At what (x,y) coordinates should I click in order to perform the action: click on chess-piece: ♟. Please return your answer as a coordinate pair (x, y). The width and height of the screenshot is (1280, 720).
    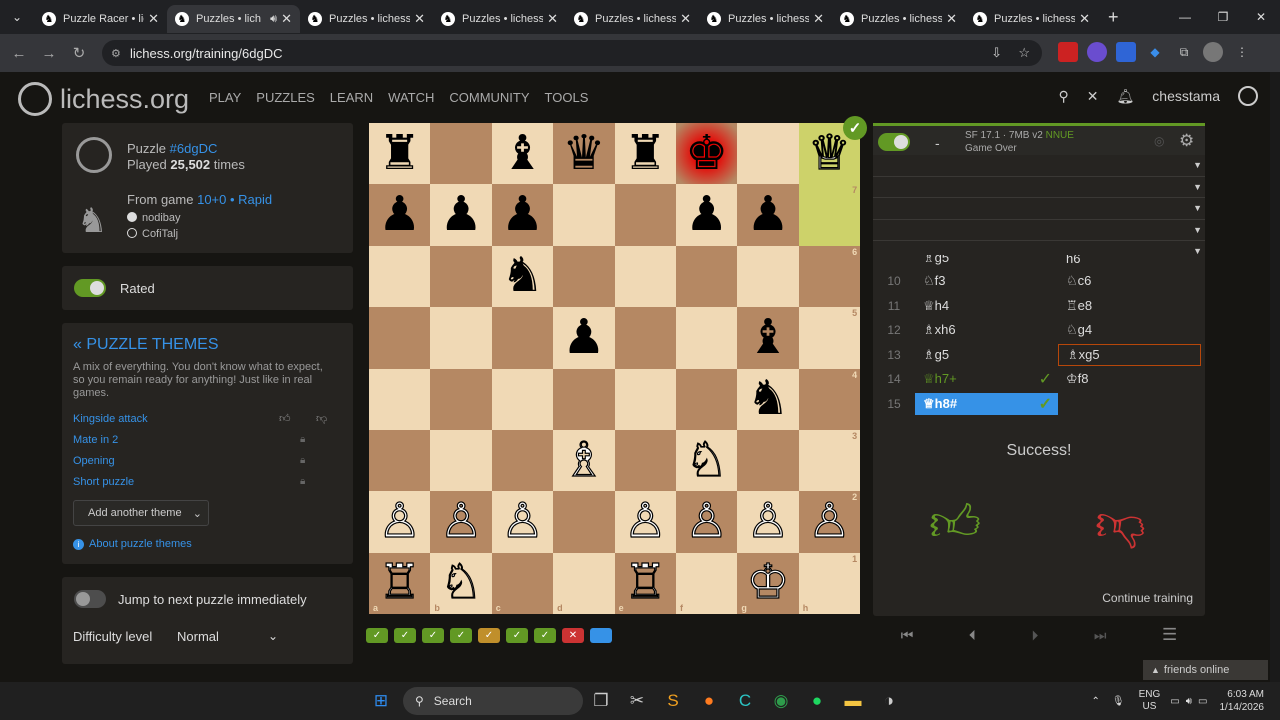
    Looking at the image, I should click on (583, 337).